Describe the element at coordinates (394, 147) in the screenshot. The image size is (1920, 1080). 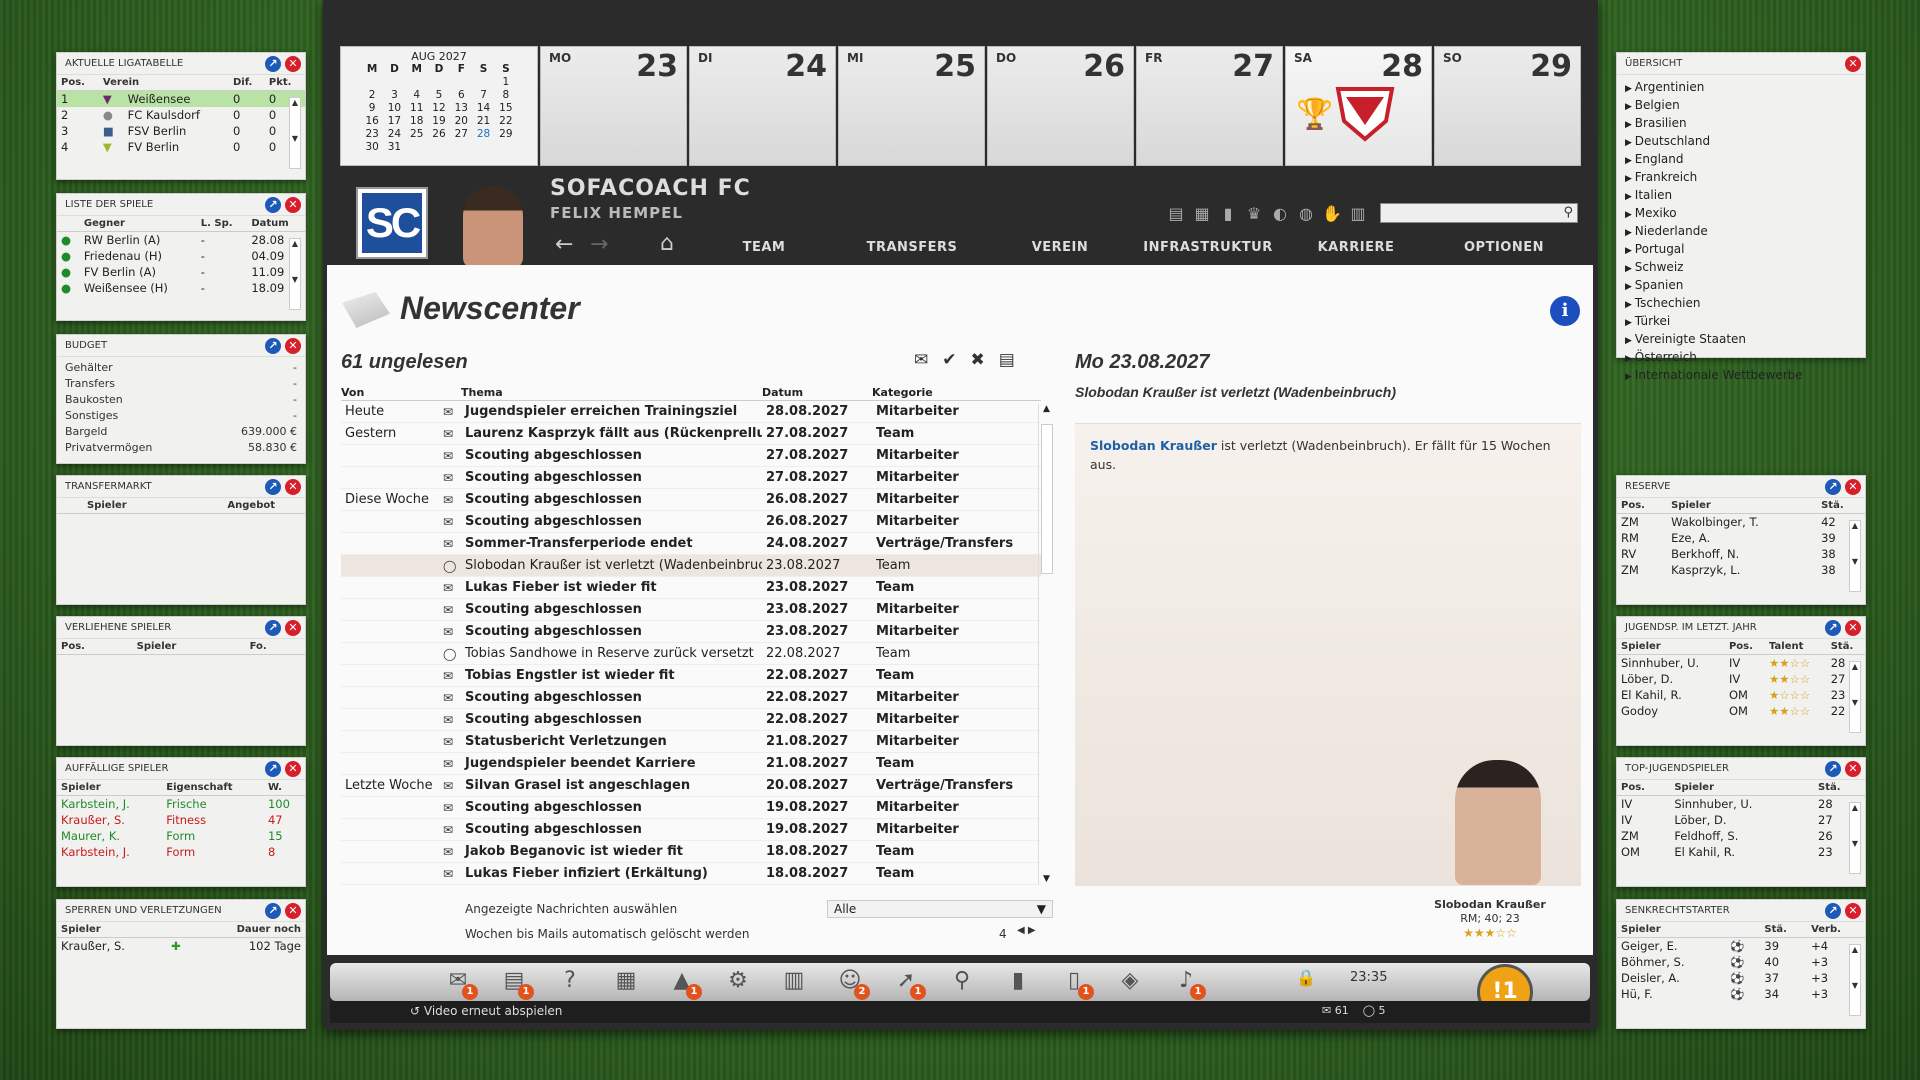
I see `calendar-day: 31` at that location.